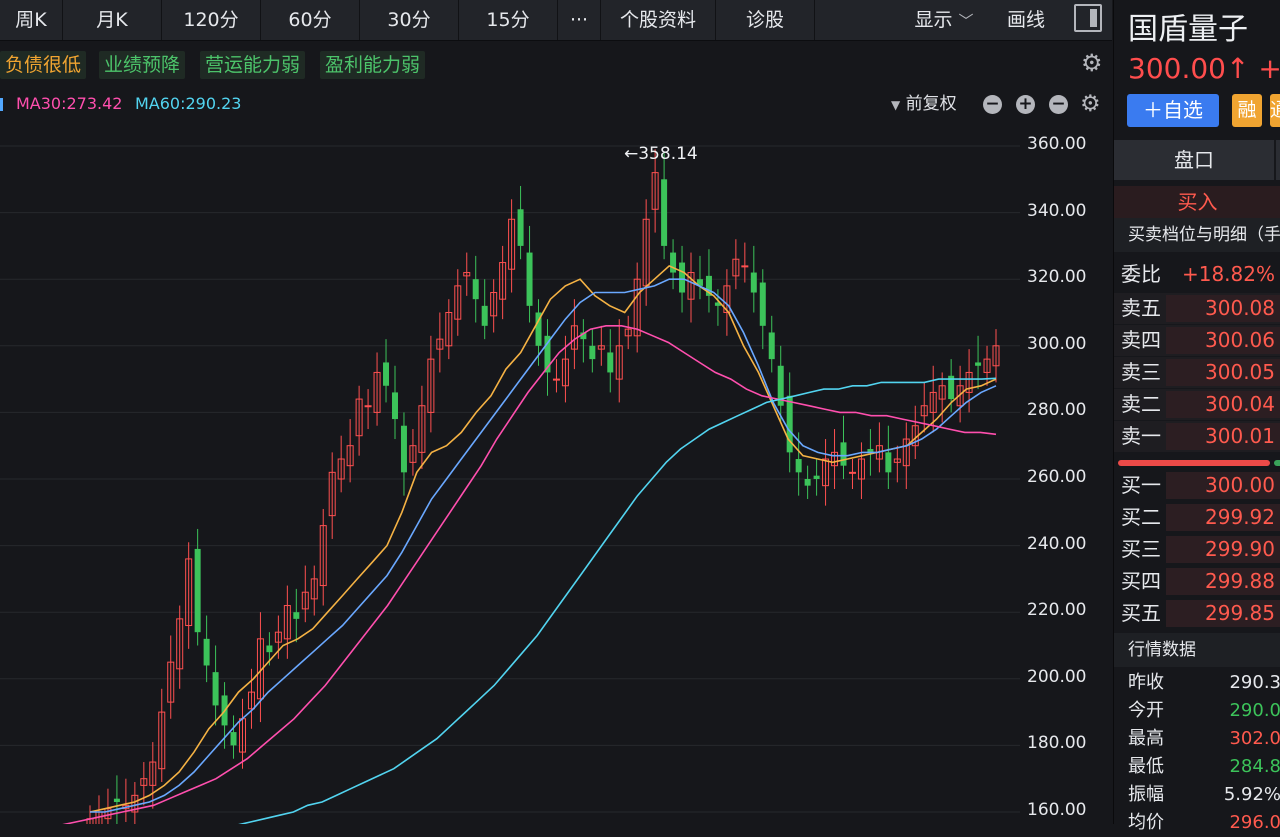 This screenshot has width=1280, height=837. Describe the element at coordinates (1197, 202) in the screenshot. I see `buy-button: 买入` at that location.